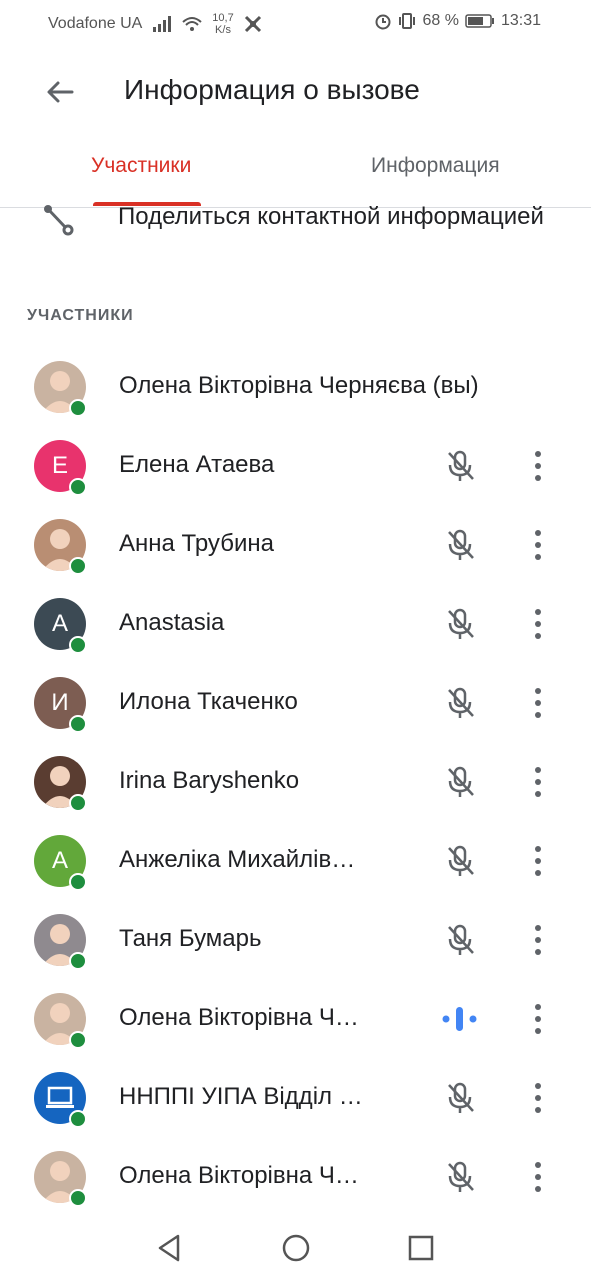  I want to click on participant-row: Таня Бумарь, so click(295, 953).